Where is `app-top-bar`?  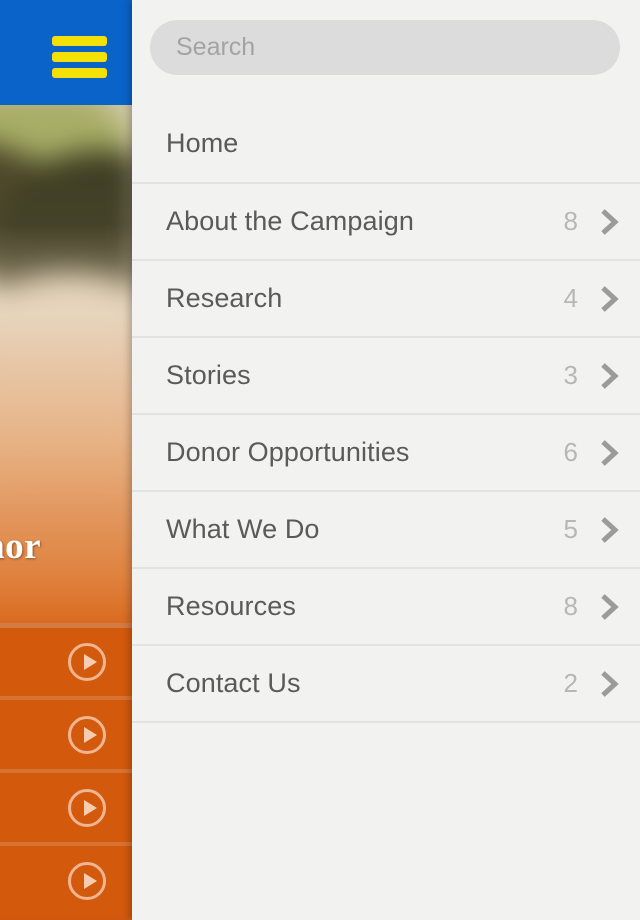
app-top-bar is located at coordinates (66, 52).